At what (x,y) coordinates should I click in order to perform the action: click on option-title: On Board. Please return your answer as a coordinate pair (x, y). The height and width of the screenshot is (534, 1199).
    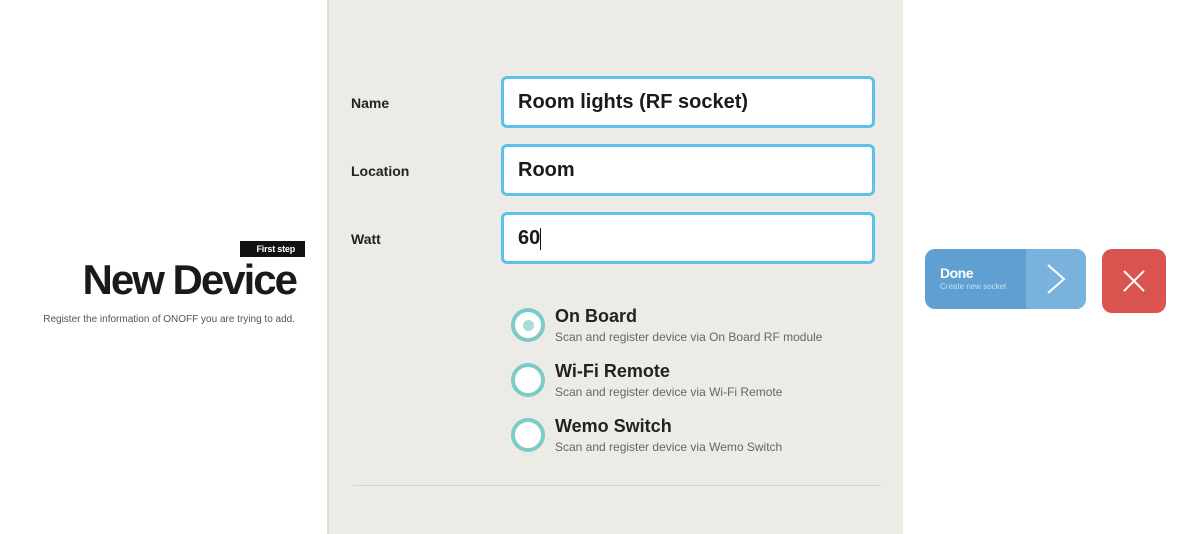
    Looking at the image, I should click on (596, 316).